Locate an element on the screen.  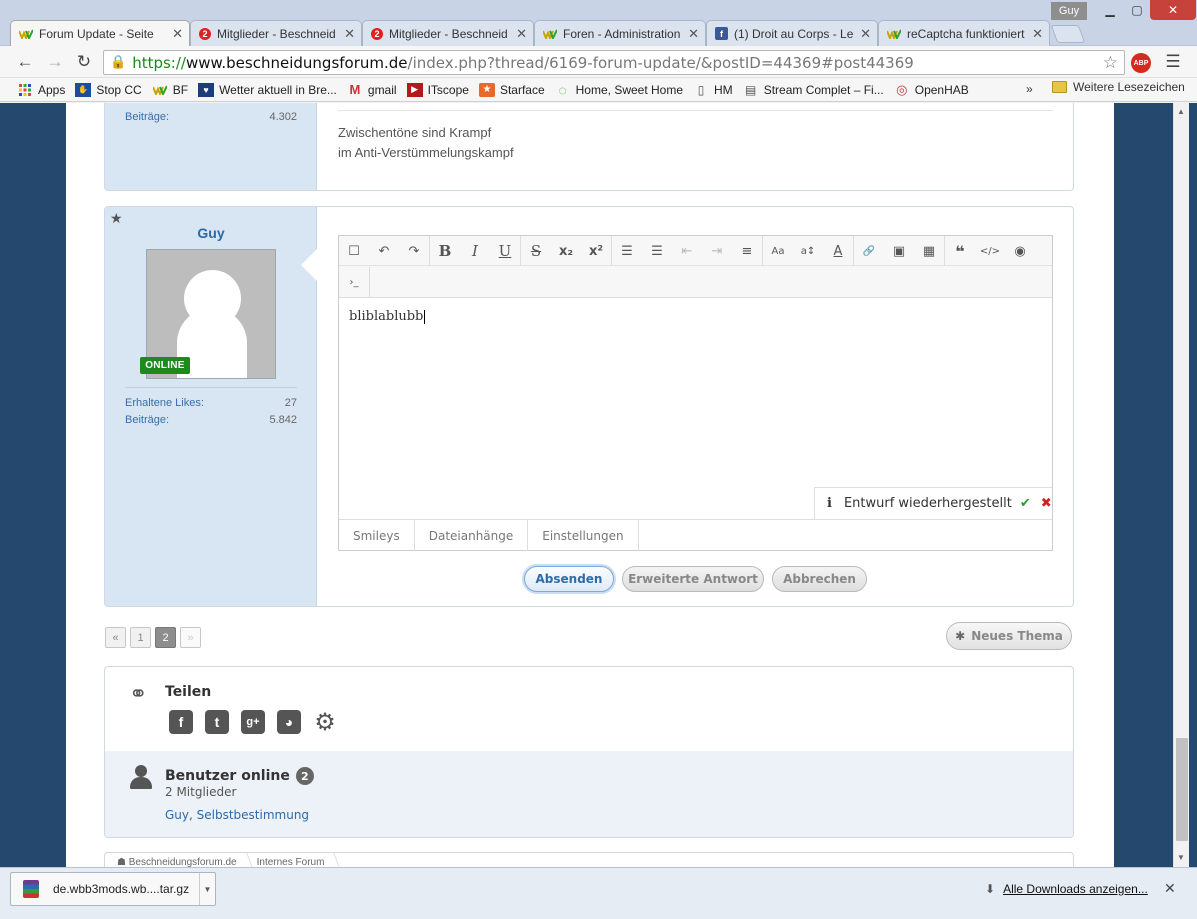
bold-icon: B is located at coordinates (445, 251).